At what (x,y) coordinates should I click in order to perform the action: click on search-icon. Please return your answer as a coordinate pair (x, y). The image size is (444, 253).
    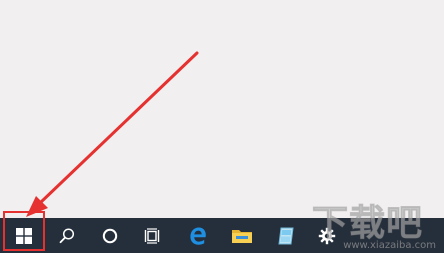
    Looking at the image, I should click on (67, 235).